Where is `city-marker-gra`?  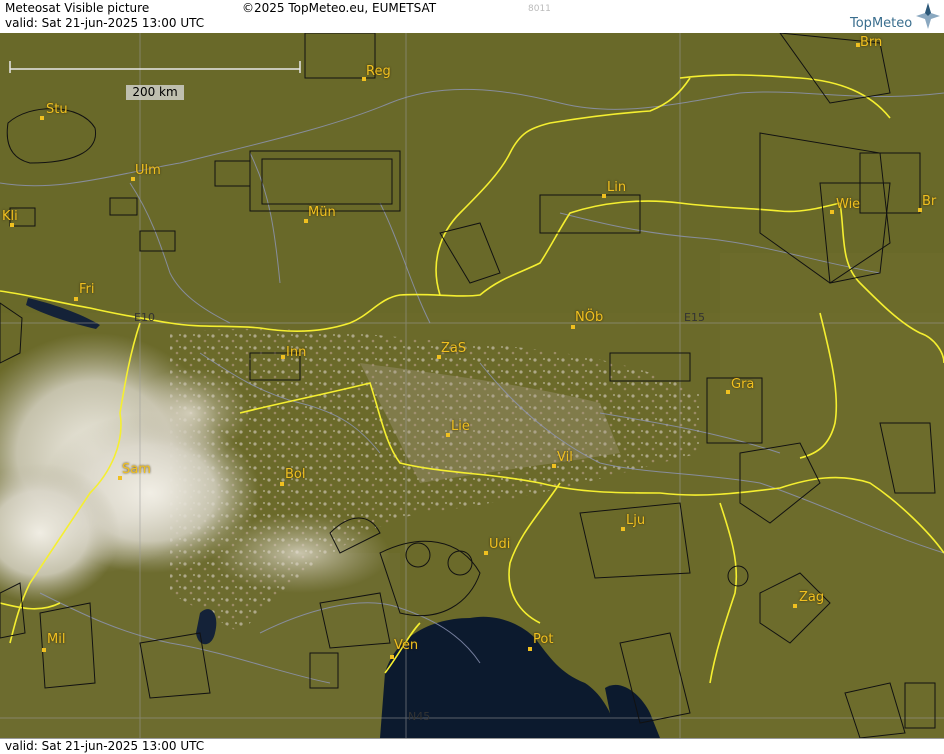
city-marker-gra is located at coordinates (728, 392).